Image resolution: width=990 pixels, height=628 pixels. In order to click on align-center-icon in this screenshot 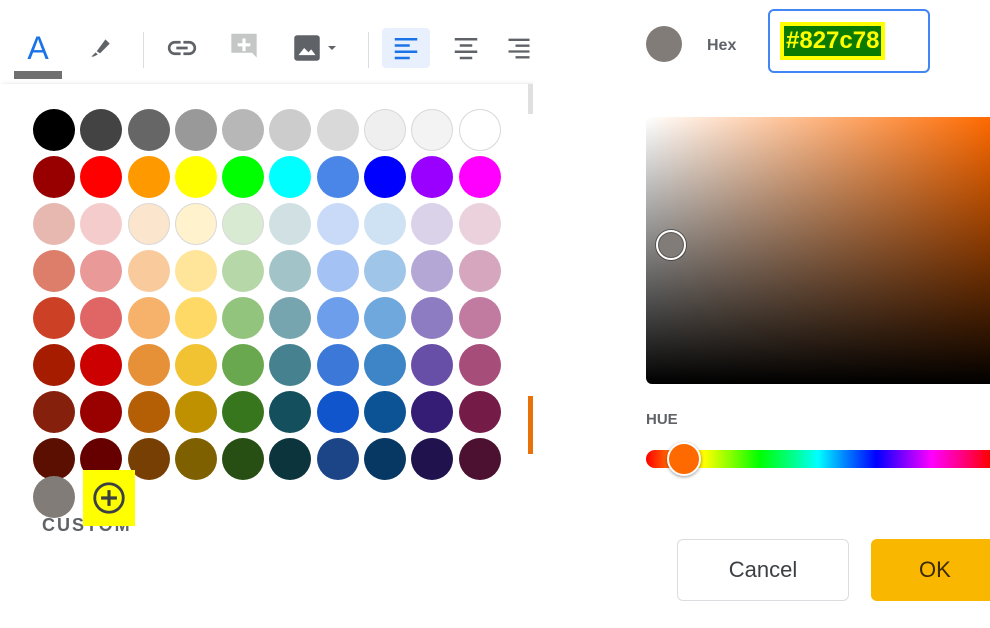, I will do `click(466, 49)`.